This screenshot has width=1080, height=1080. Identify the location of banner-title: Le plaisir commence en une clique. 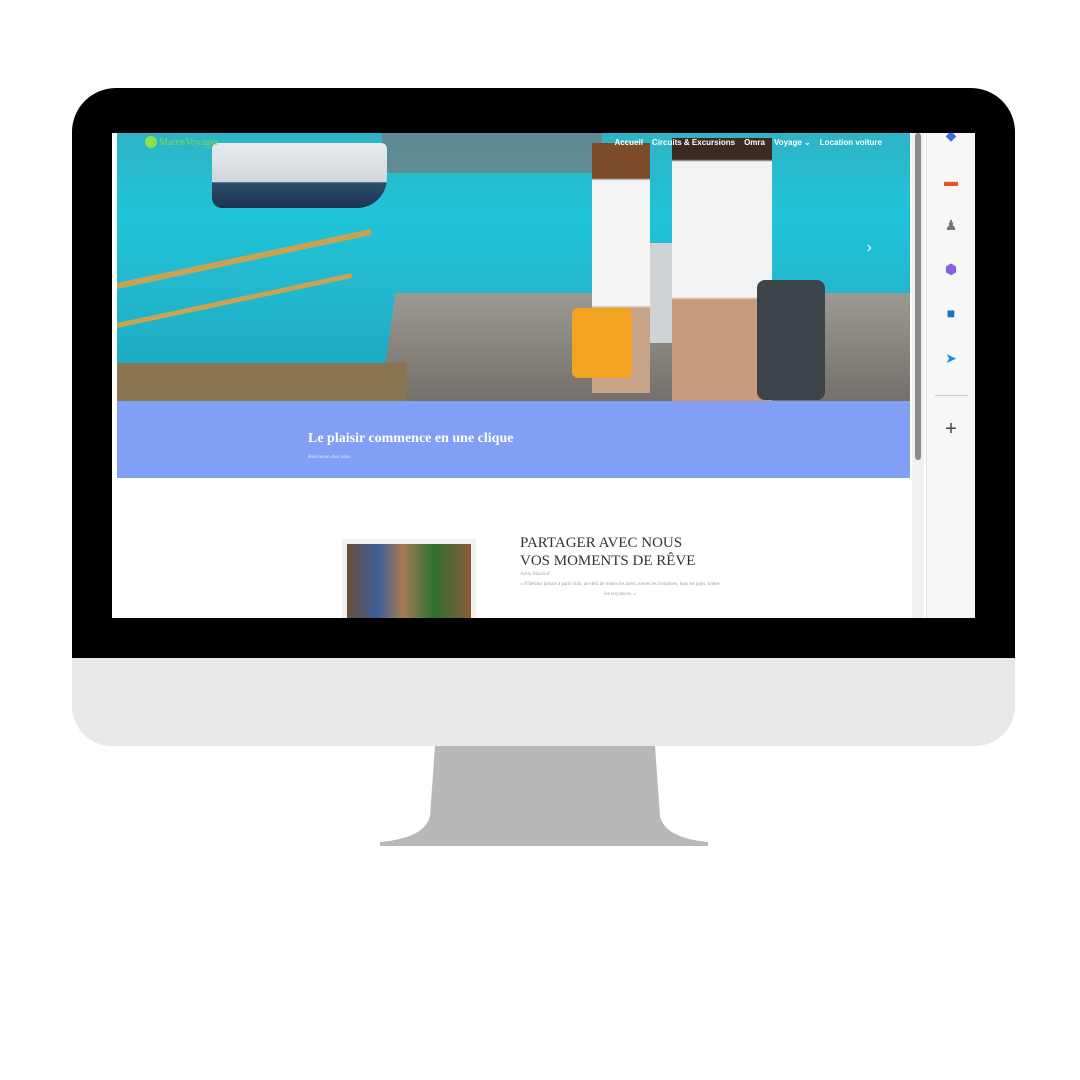
(411, 438).